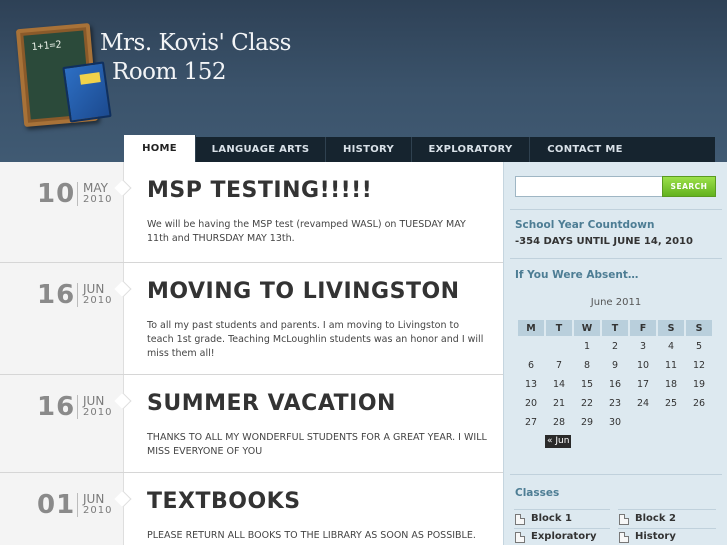  What do you see at coordinates (531, 328) in the screenshot?
I see `calendar-day-header: M` at bounding box center [531, 328].